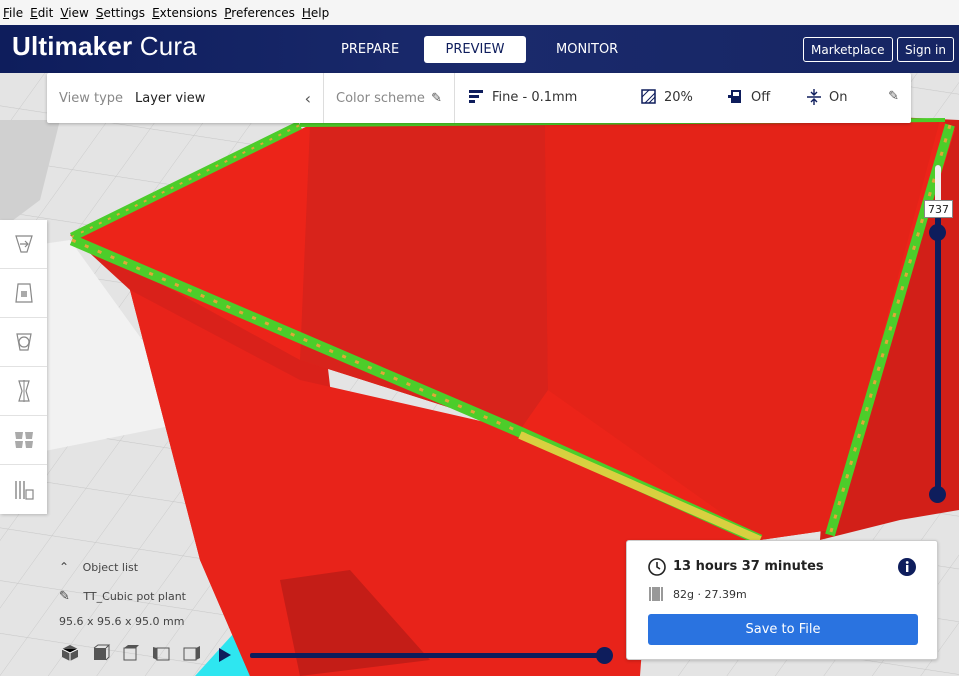 This screenshot has height=676, width=959. Describe the element at coordinates (838, 97) in the screenshot. I see `adhesion-value: On` at that location.